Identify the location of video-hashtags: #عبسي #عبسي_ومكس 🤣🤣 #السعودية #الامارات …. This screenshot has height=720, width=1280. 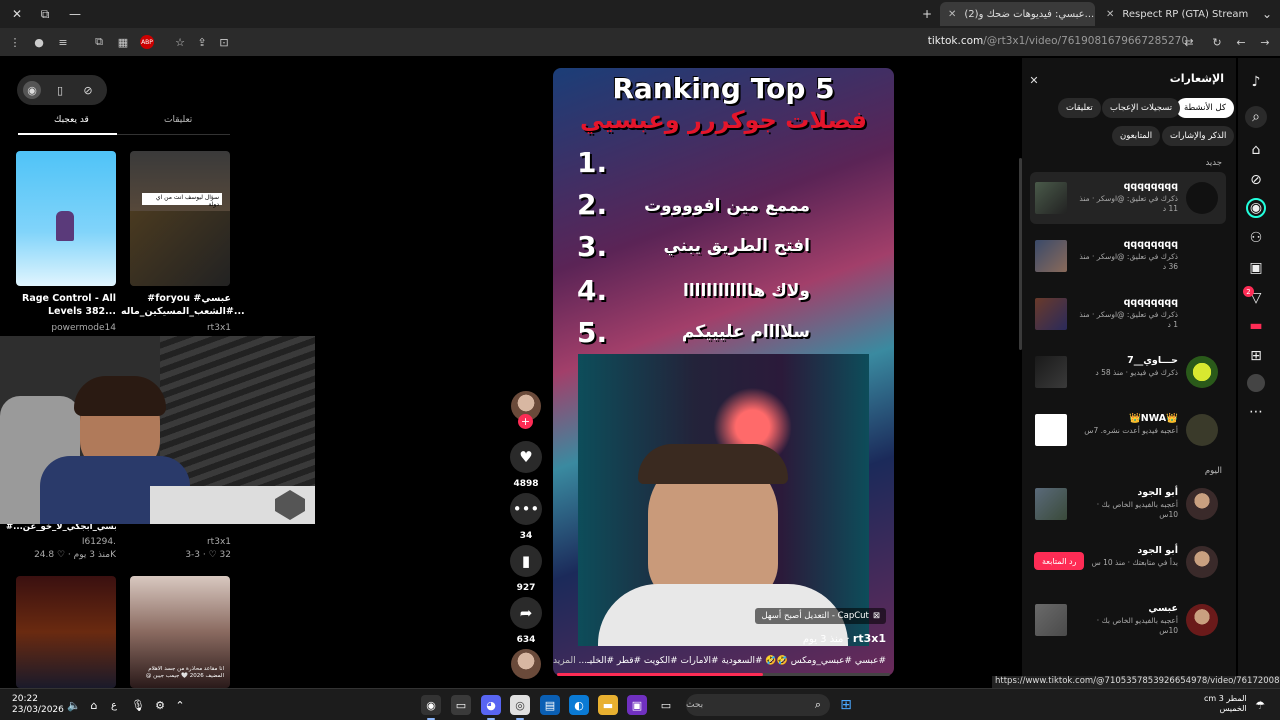
(719, 661).